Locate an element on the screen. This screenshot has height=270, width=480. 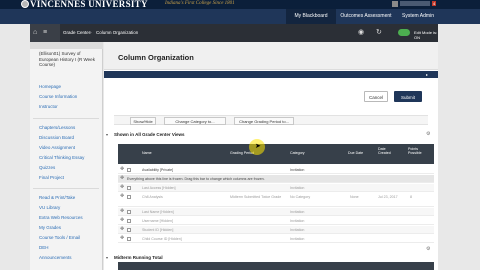
sidebar-item-quizzes: Quizzes is located at coordinates (47, 167).